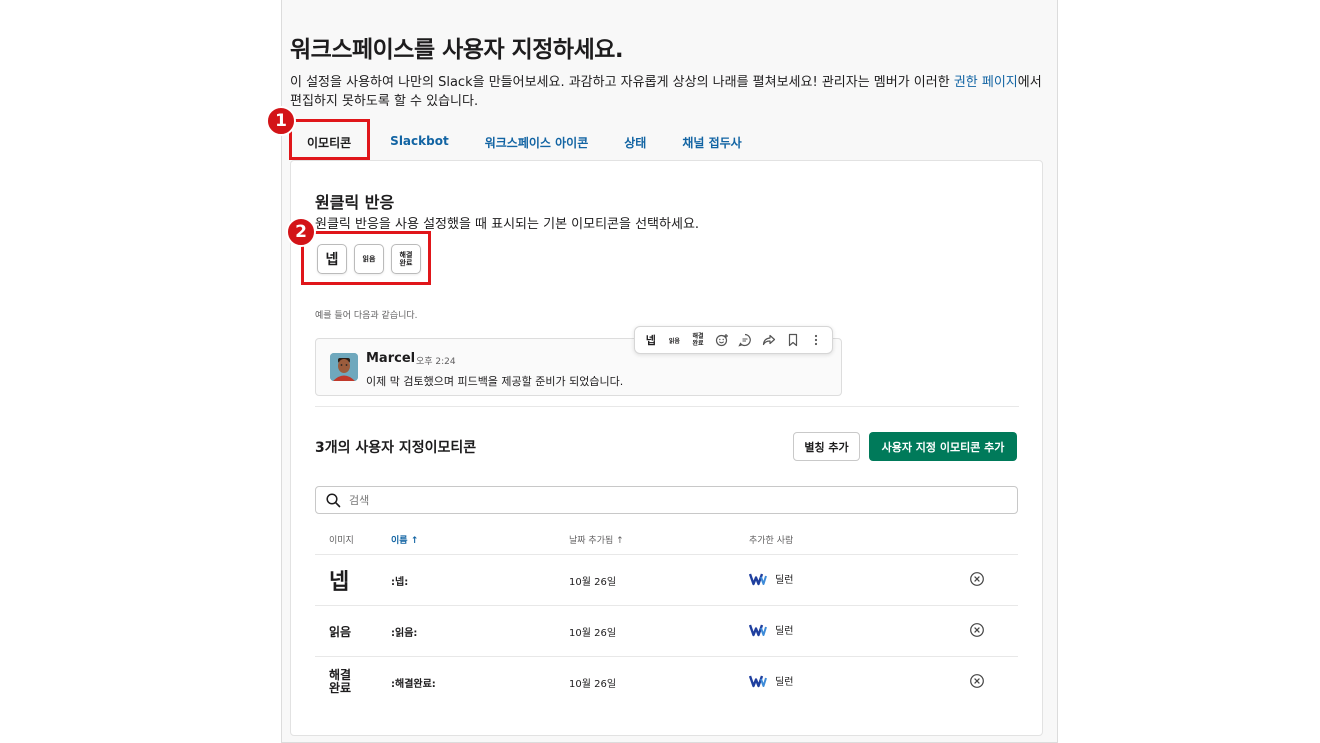 Image resolution: width=1320 pixels, height=743 pixels. What do you see at coordinates (666, 579) in the screenshot?
I see `table-row: 넵 :넵: 10월 26일 딜런` at bounding box center [666, 579].